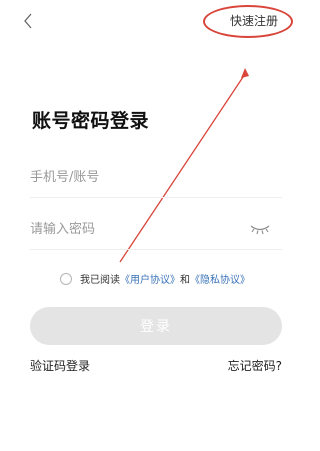  I want to click on account-field, so click(156, 179).